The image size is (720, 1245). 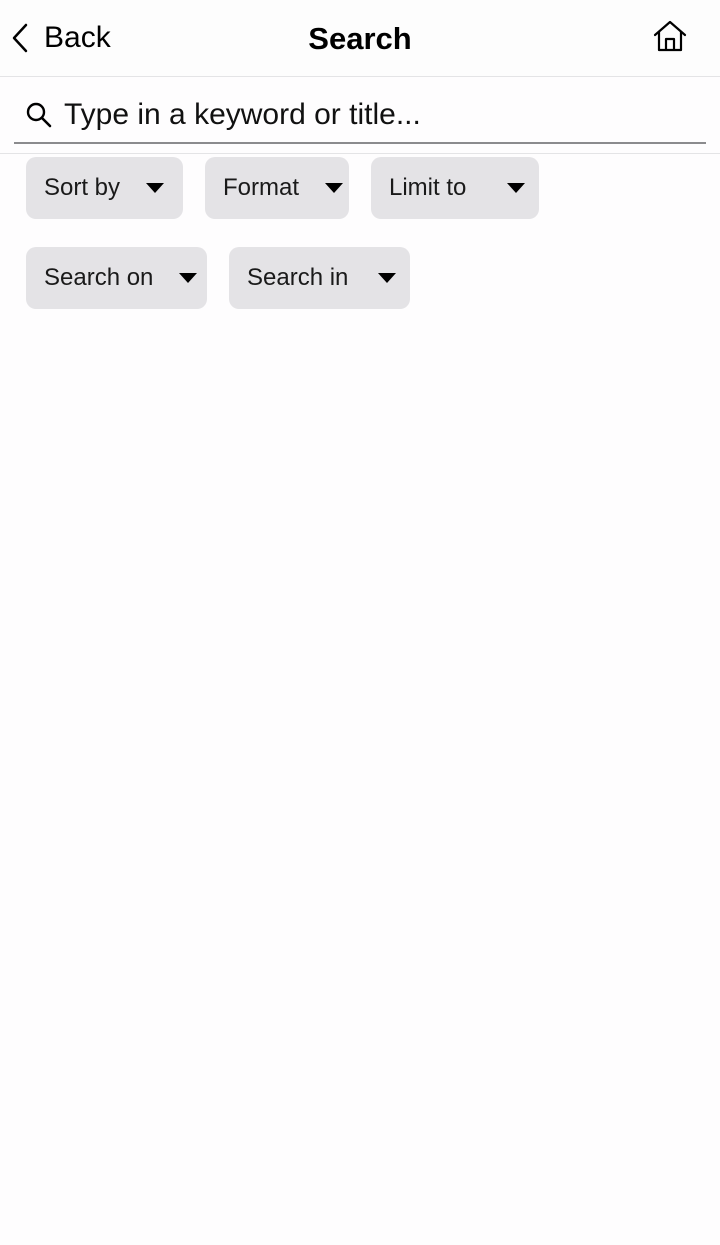 I want to click on back-label: Back, so click(x=77, y=37).